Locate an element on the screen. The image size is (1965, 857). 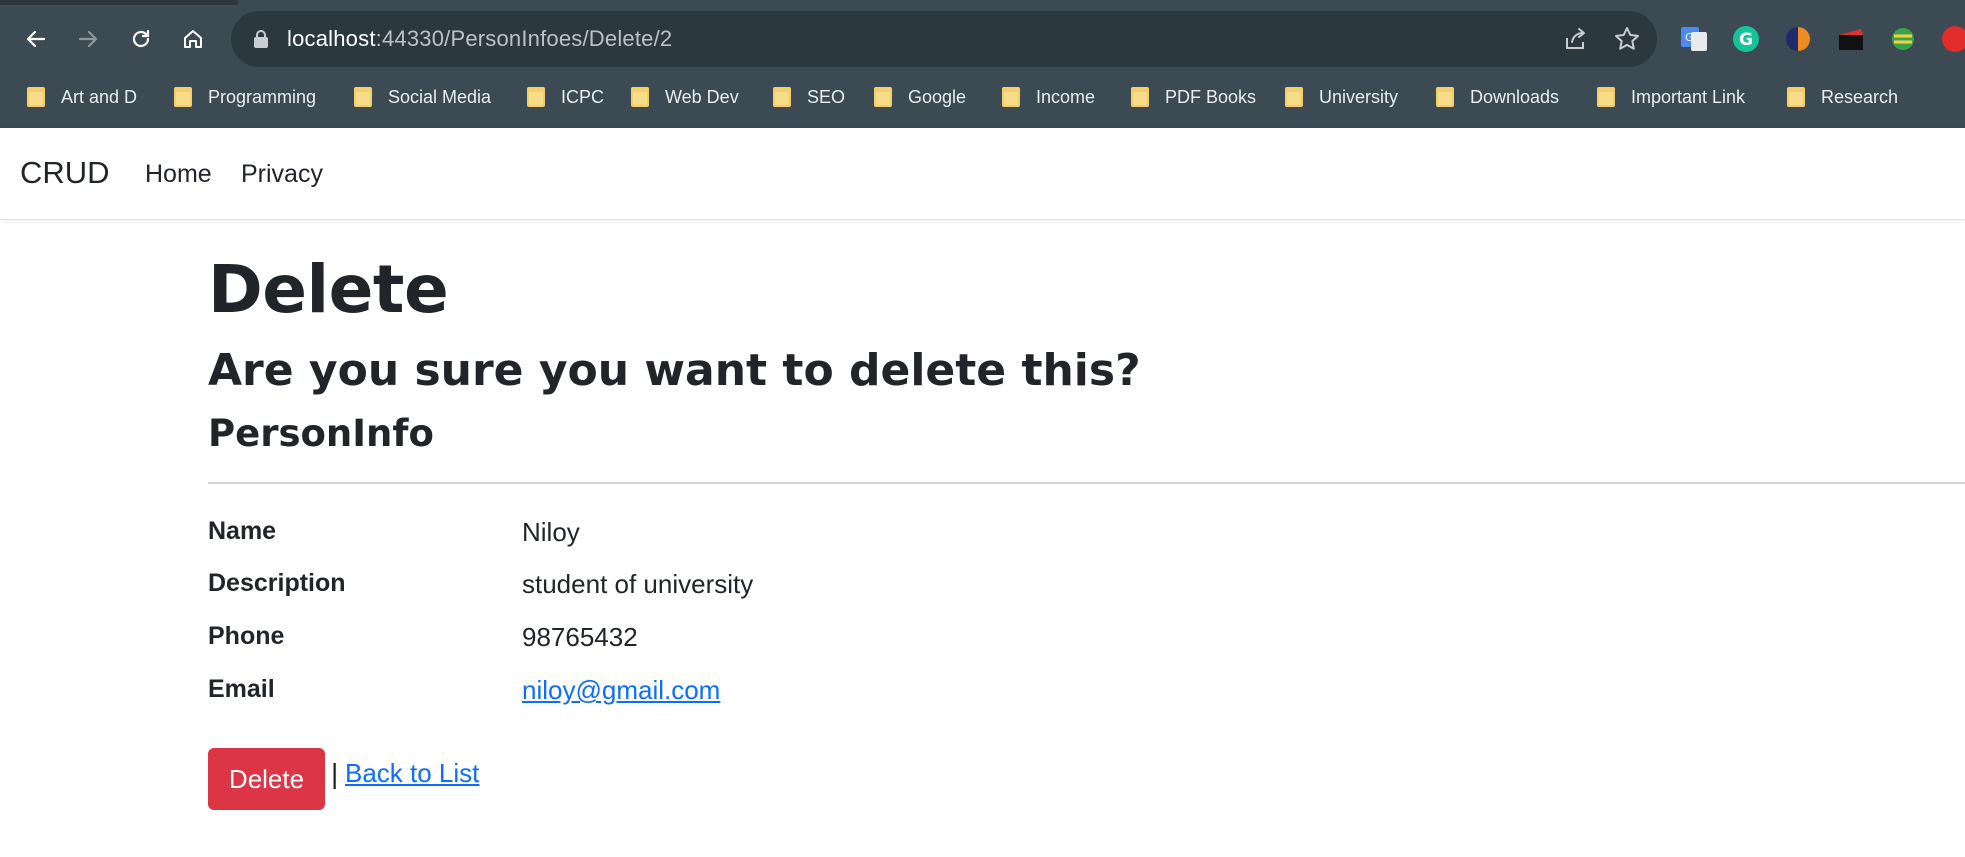
bookmark-university: University is located at coordinates (1341, 97).